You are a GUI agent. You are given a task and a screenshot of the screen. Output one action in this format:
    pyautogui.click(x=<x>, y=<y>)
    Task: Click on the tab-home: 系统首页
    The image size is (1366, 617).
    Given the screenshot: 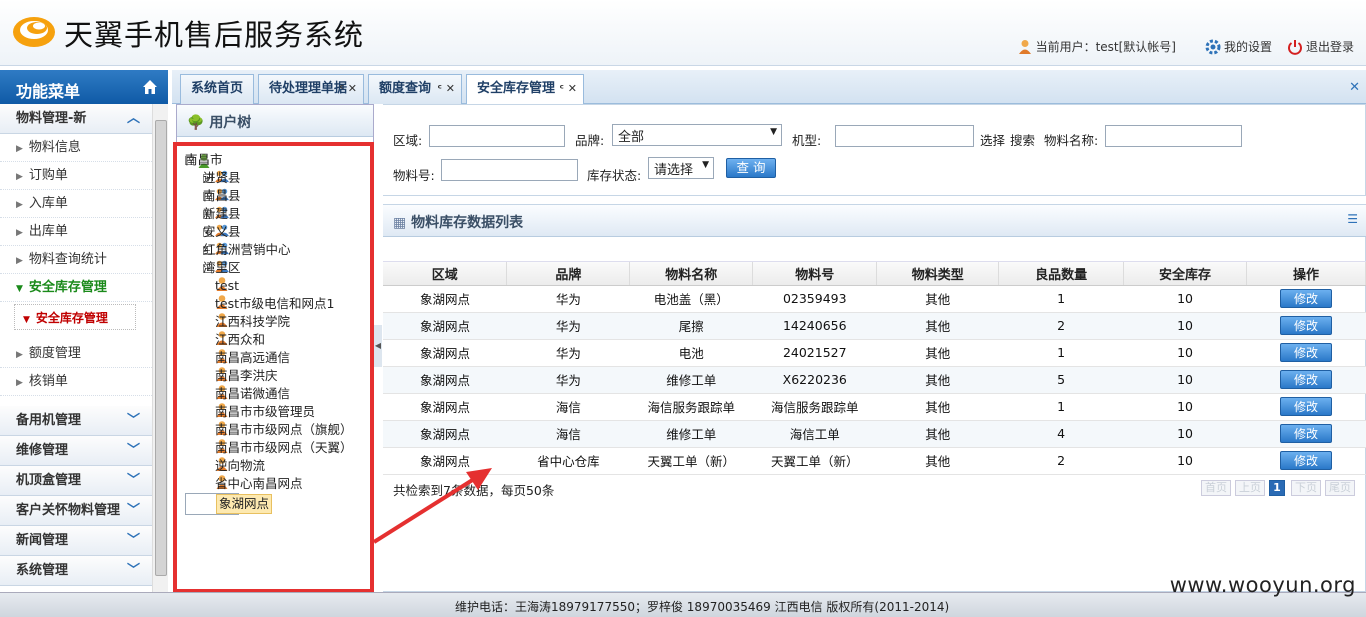 What is the action you would take?
    pyautogui.click(x=217, y=89)
    